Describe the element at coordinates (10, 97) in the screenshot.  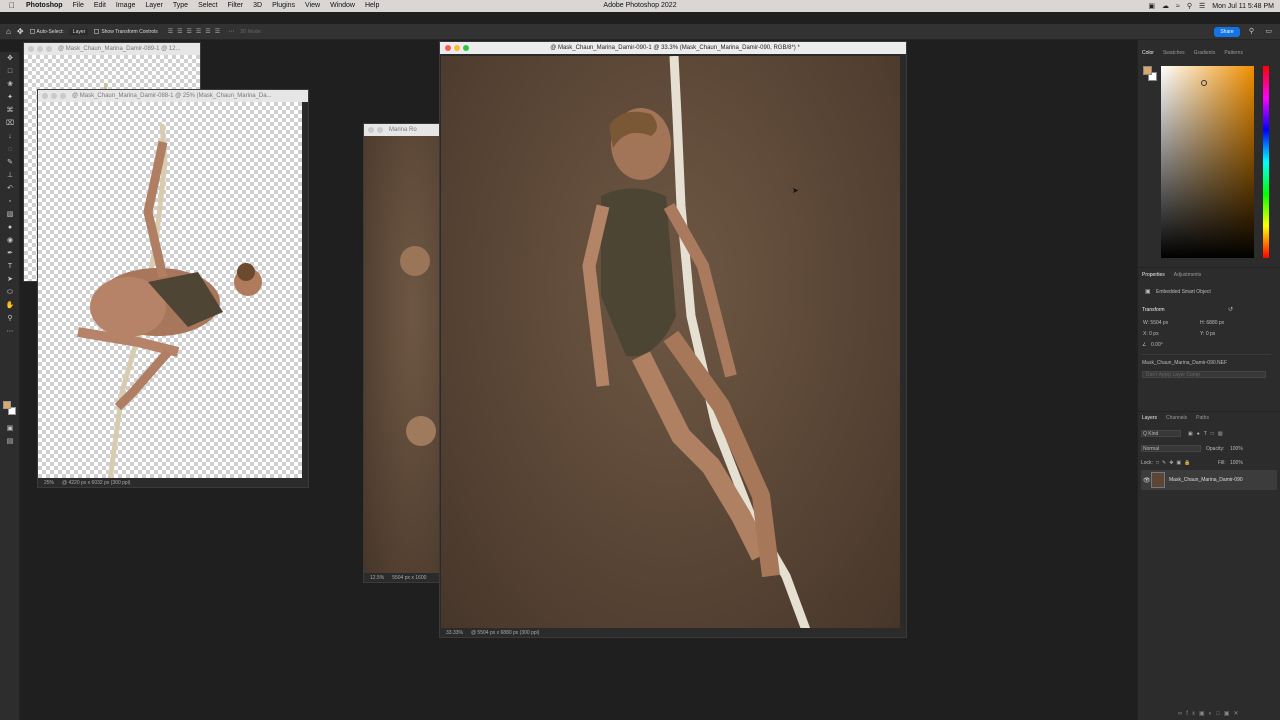
I see `magic-wand-icon: ✦` at that location.